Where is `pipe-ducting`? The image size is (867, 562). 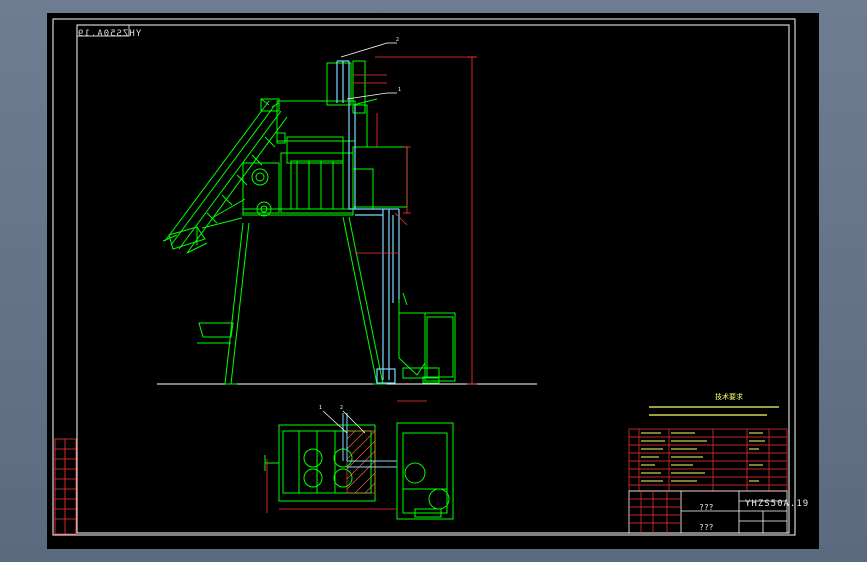 pipe-ducting is located at coordinates (368, 222).